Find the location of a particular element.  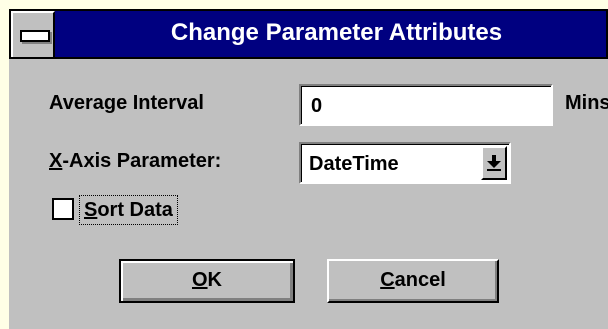

cancel-button: Cancel is located at coordinates (413, 281).